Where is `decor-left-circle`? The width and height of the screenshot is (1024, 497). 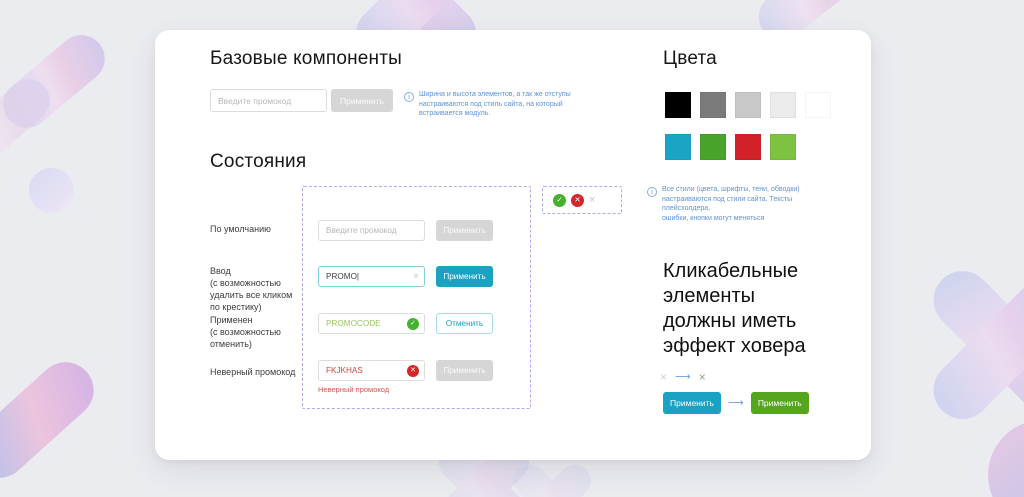
decor-left-circle is located at coordinates (51, 190).